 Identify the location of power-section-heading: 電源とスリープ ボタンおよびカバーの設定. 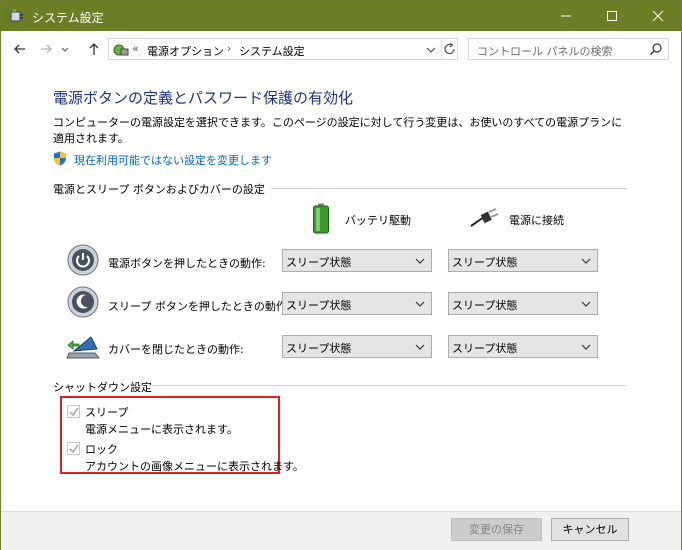
(159, 189).